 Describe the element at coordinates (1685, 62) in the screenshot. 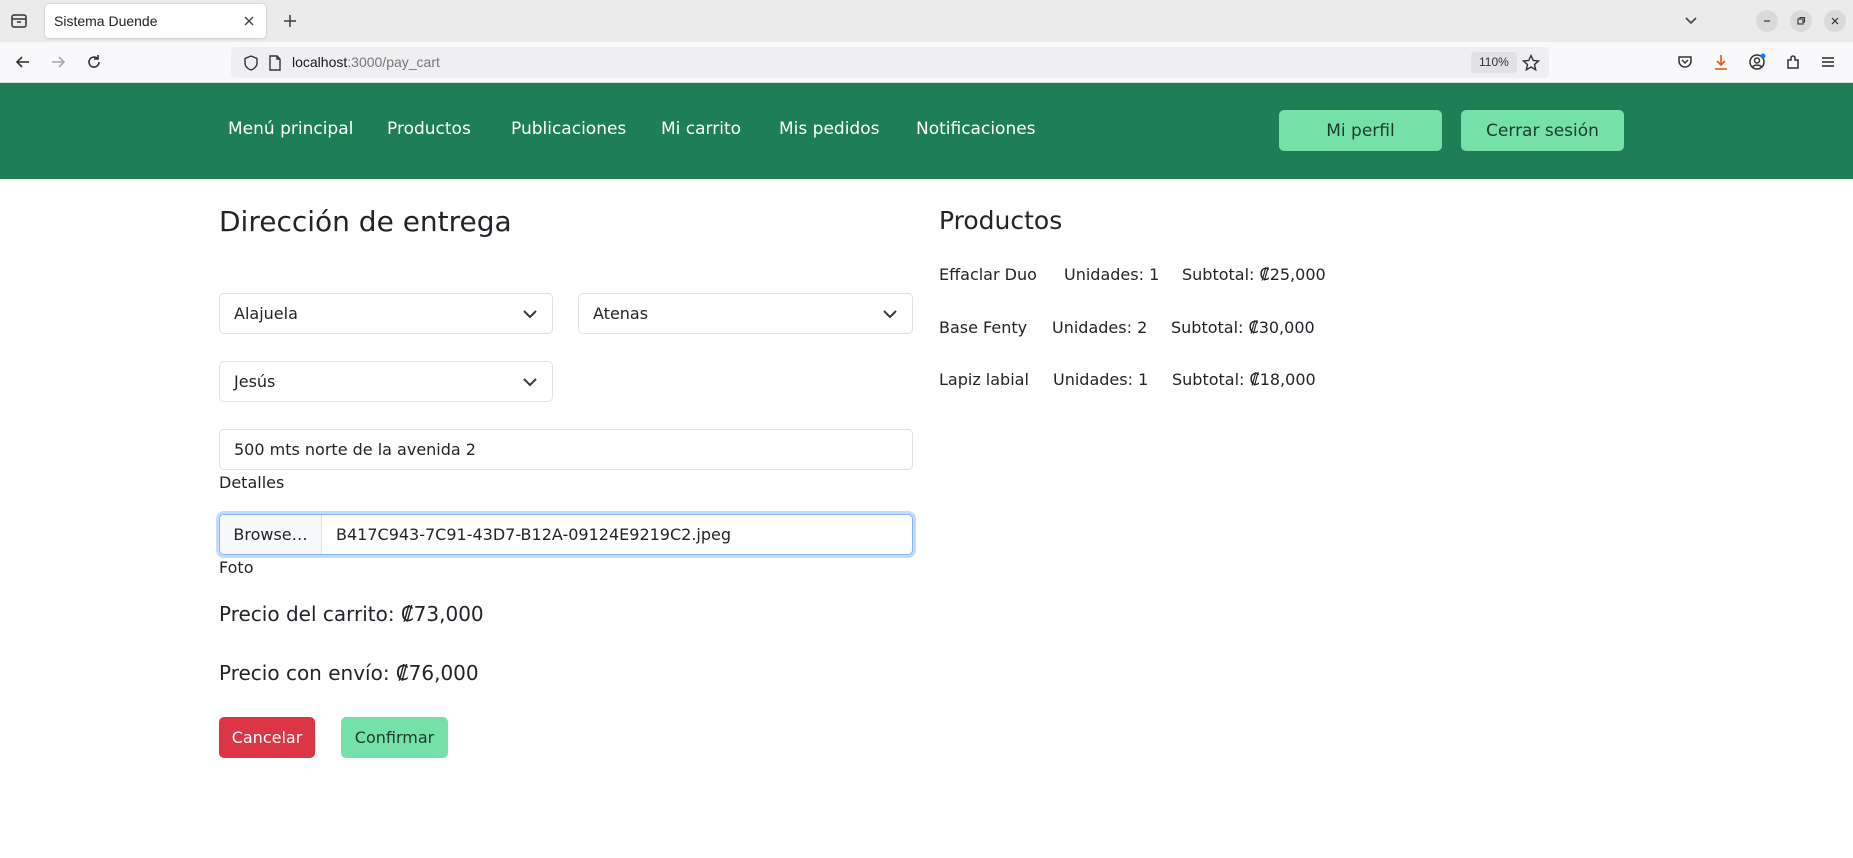

I see `pocket-icon` at that location.